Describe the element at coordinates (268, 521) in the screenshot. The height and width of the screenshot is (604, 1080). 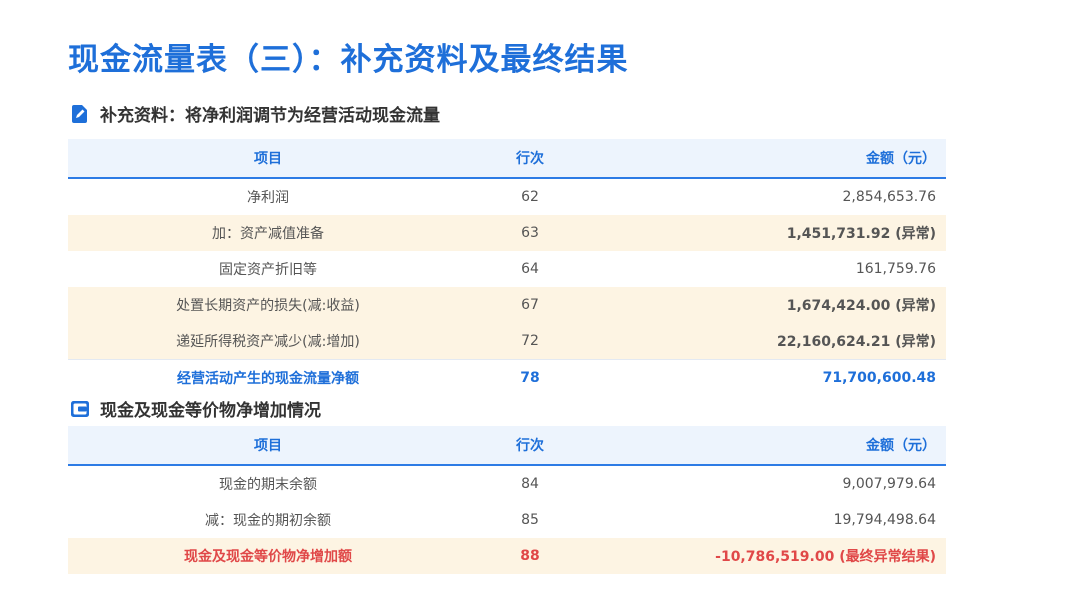
I see `row-item: 减：现金的期初余额` at that location.